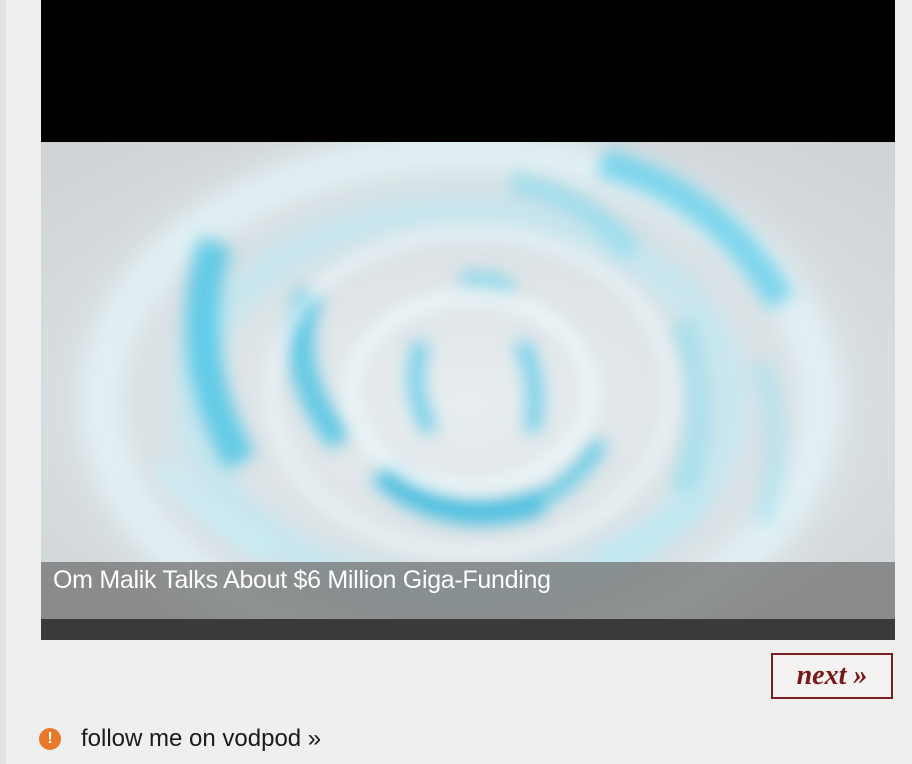  Describe the element at coordinates (201, 739) in the screenshot. I see `follow-vodpod-link: follow me on vodpod »` at that location.